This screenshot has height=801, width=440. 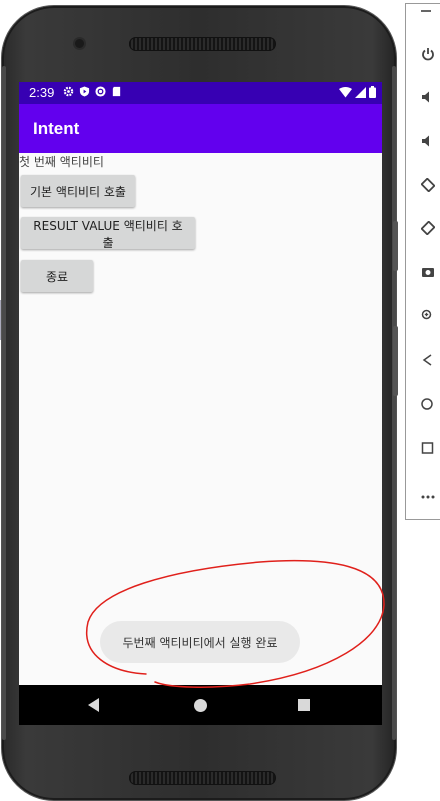 What do you see at coordinates (360, 92) in the screenshot?
I see `cell-signal-icon` at bounding box center [360, 92].